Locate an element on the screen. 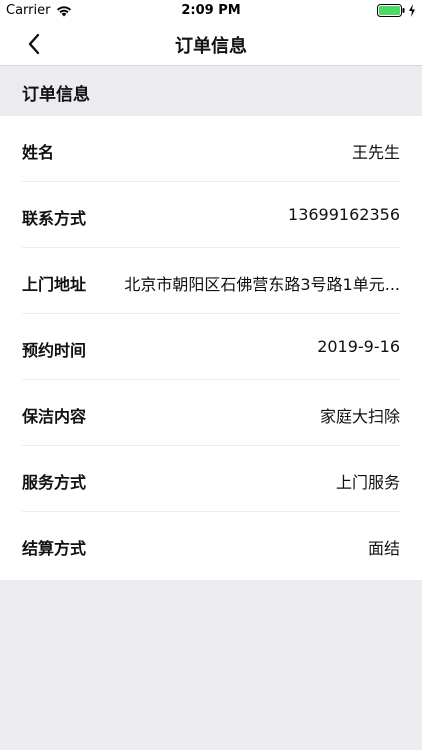 This screenshot has height=750, width=422. battery-icon is located at coordinates (391, 10).